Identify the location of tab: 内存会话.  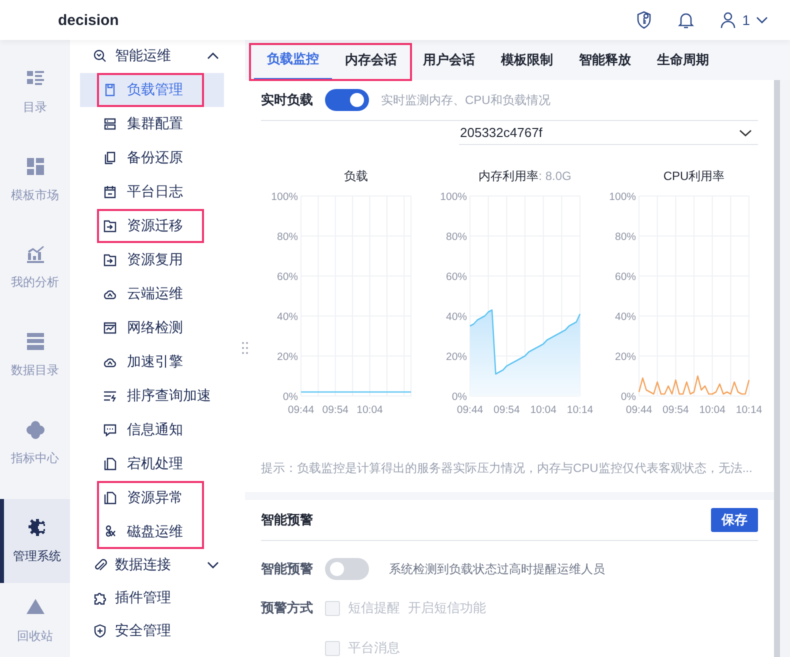
(371, 60).